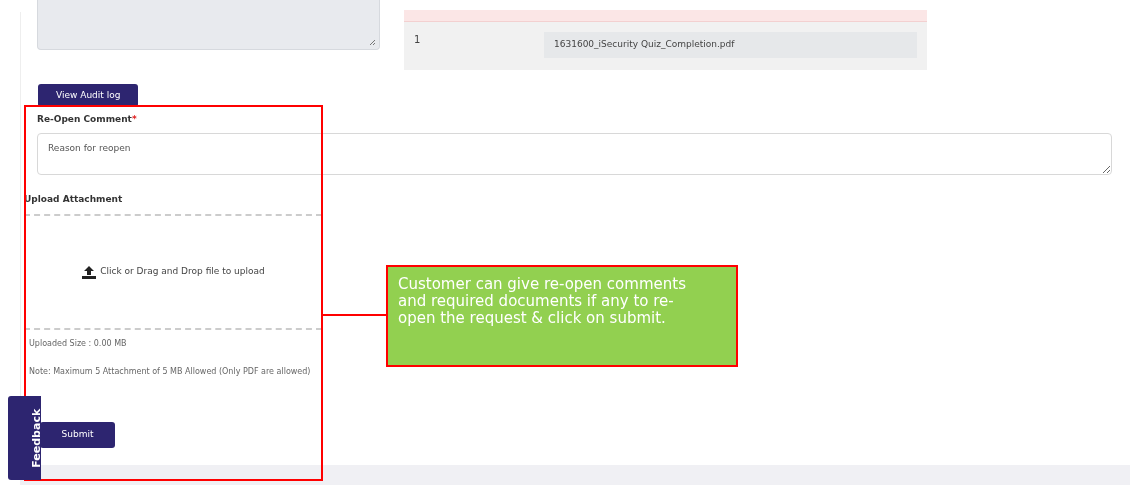 This screenshot has height=485, width=1132. I want to click on reopen-comment-field: Reason for reopen, so click(574, 153).